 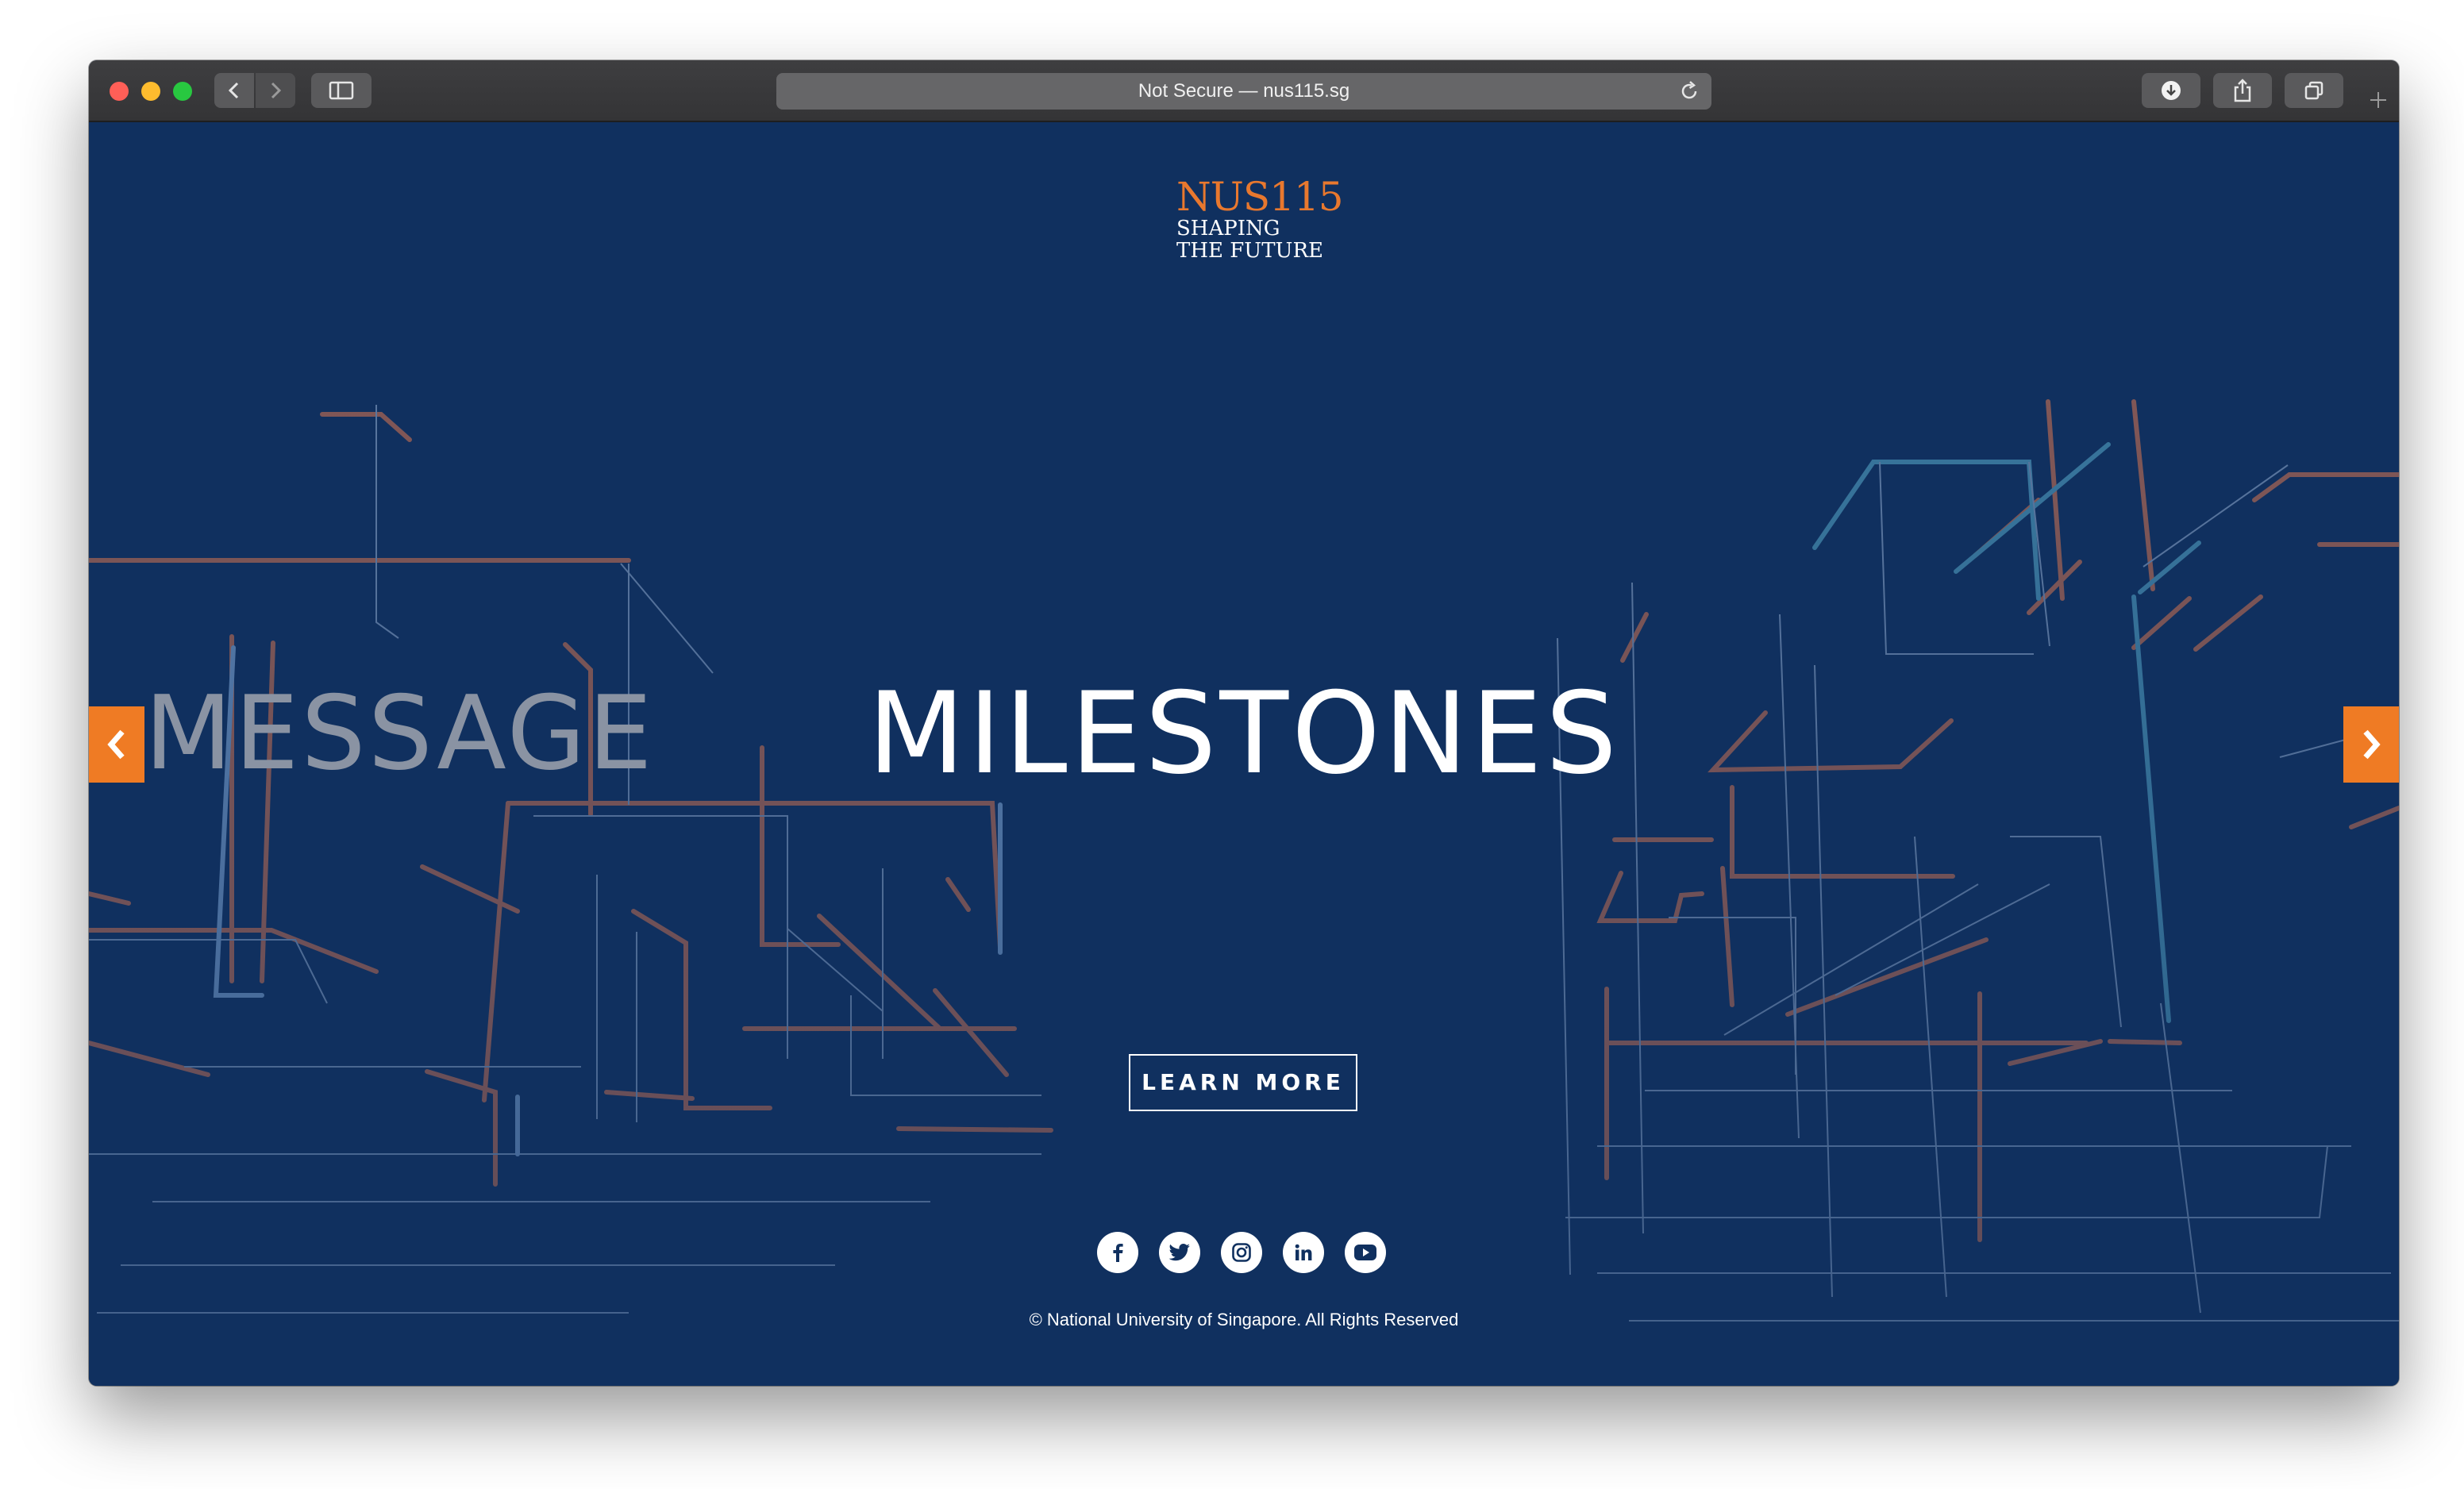 What do you see at coordinates (1241, 1252) in the screenshot?
I see `instagram-icon` at bounding box center [1241, 1252].